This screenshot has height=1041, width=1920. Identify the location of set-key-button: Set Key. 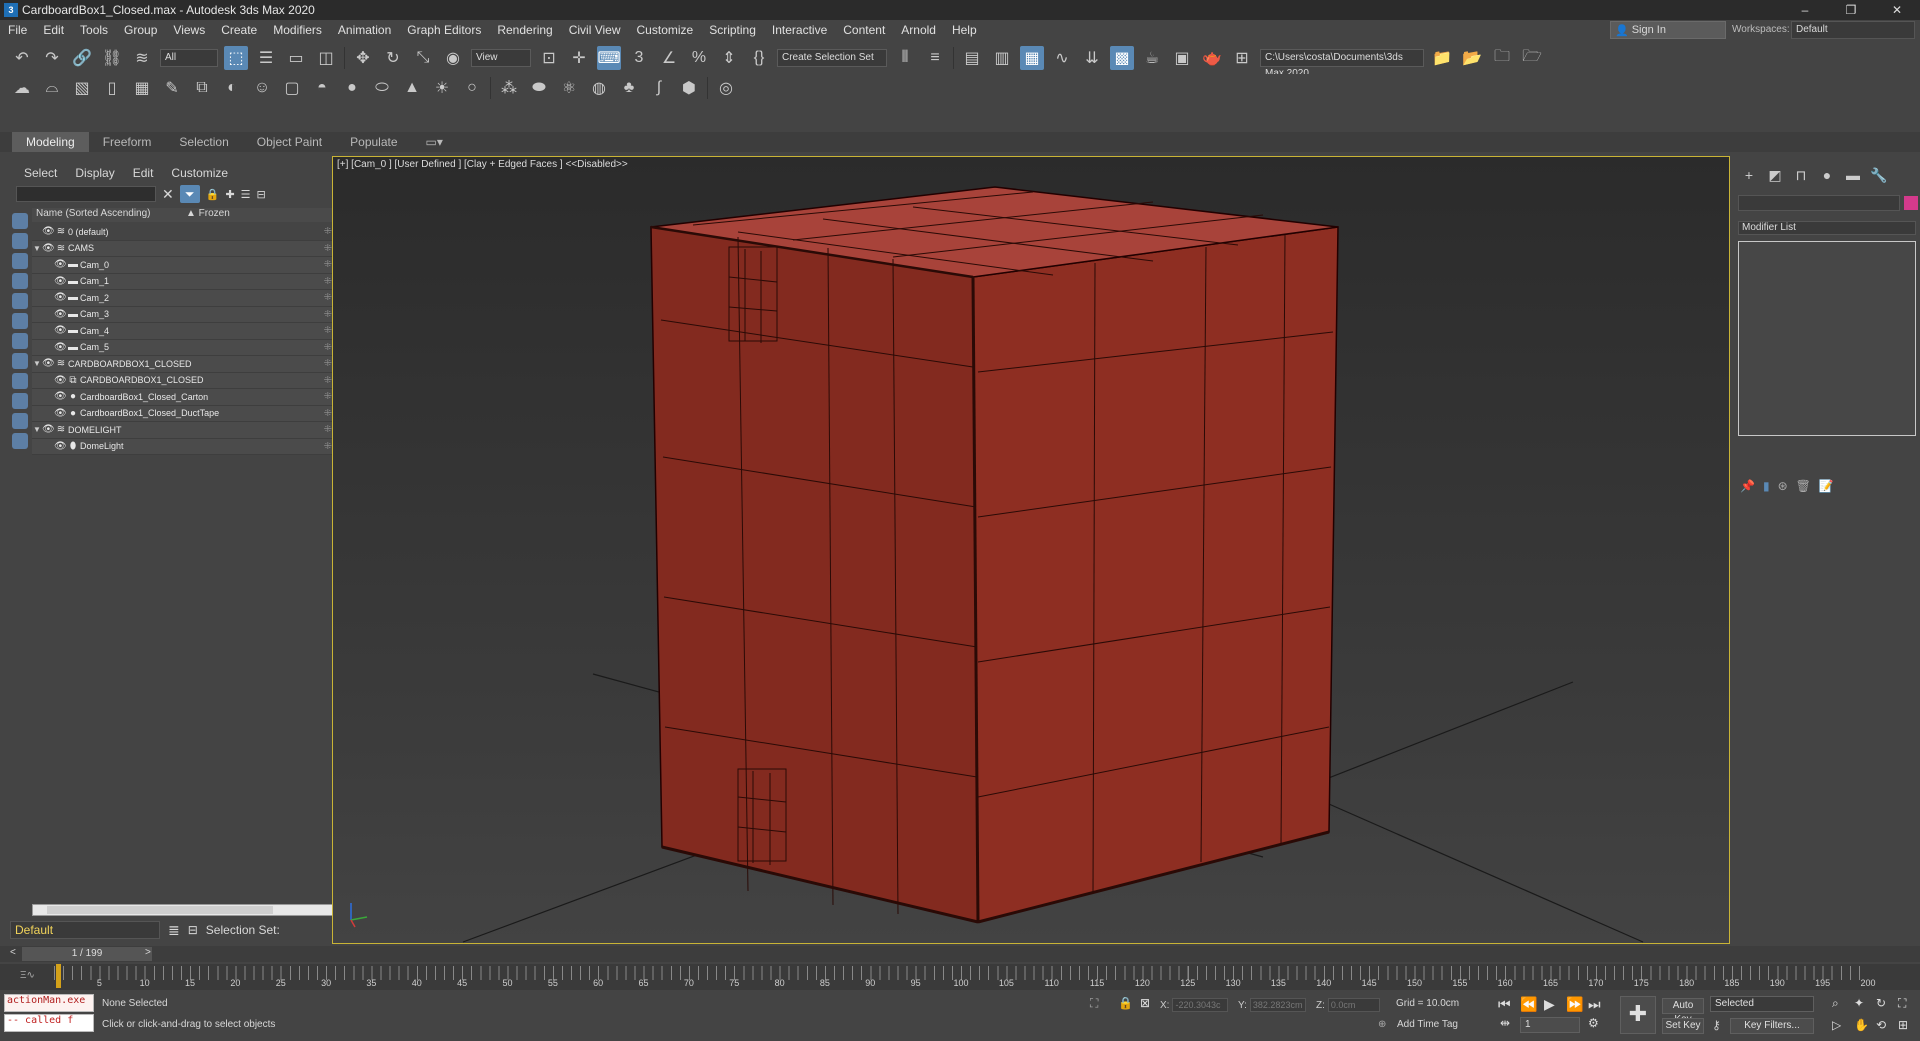
(1683, 1026).